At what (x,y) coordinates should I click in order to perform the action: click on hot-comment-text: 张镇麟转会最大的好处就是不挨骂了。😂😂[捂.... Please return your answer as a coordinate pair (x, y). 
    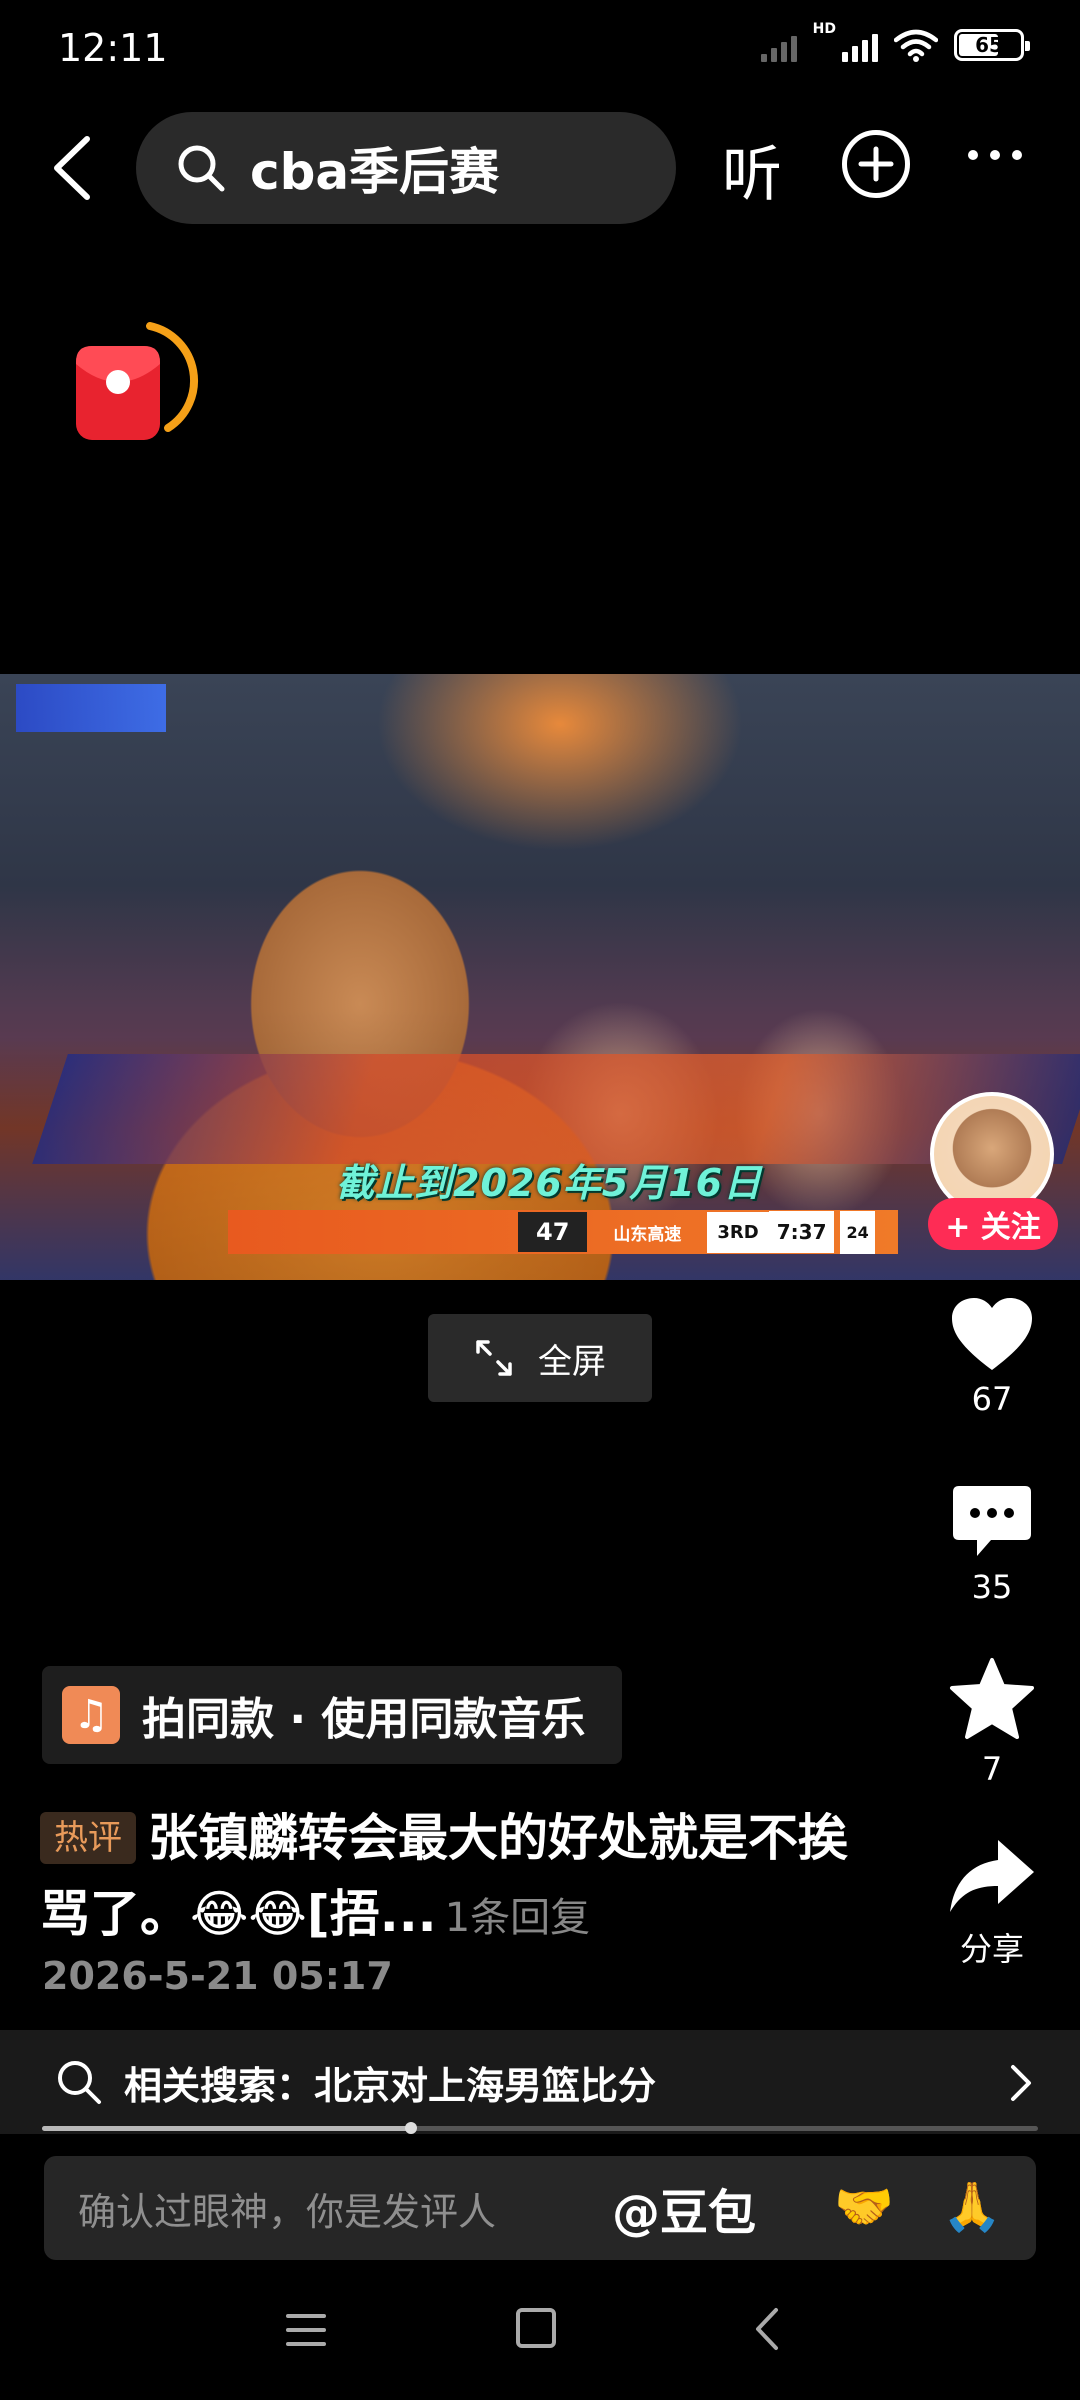
    Looking at the image, I should click on (444, 1876).